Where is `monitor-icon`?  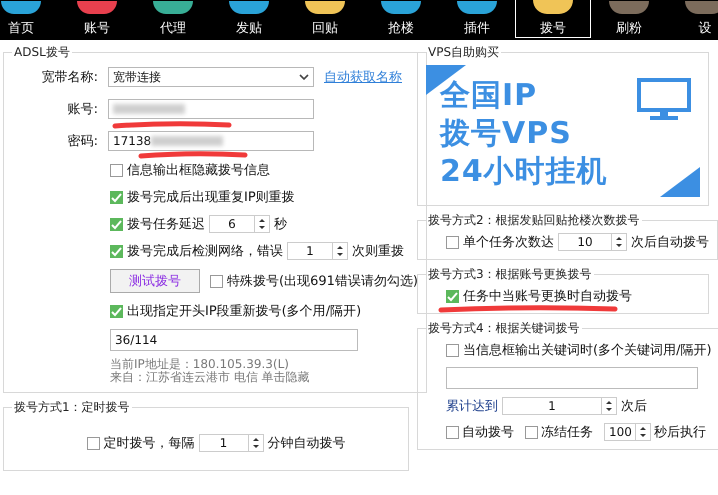 monitor-icon is located at coordinates (664, 99).